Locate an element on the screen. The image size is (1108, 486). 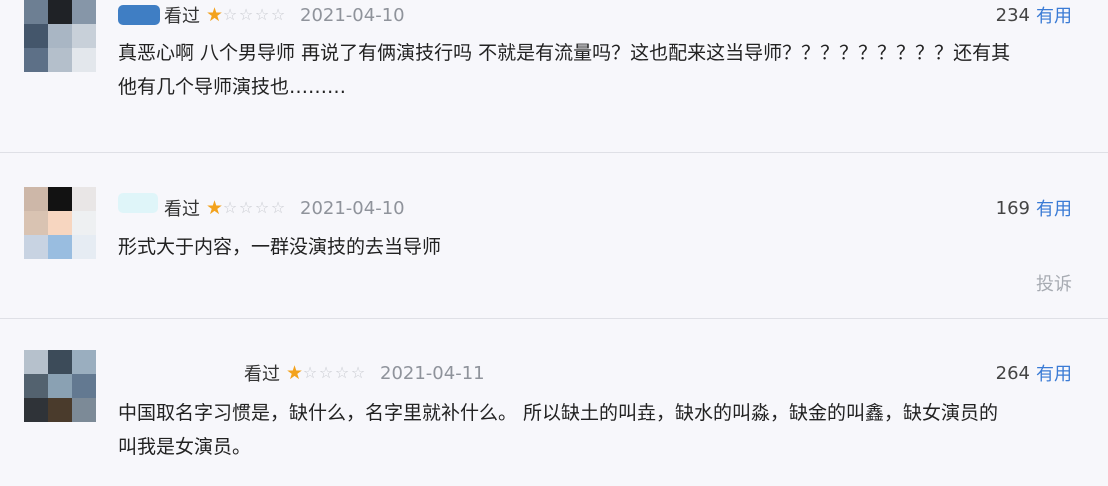
vote-area: 169 有用 is located at coordinates (1034, 208).